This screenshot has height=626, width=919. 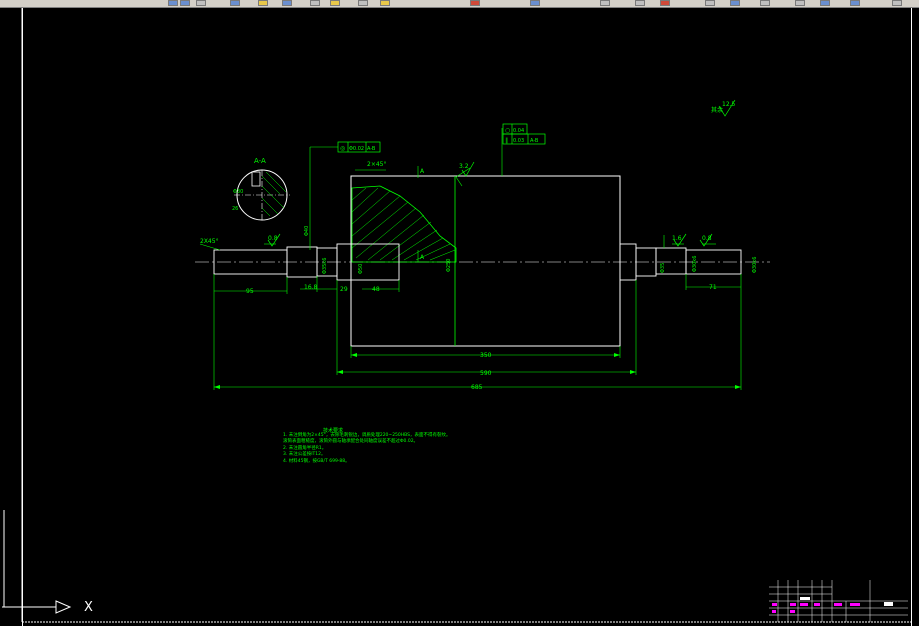 What do you see at coordinates (805, 598) in the screenshot?
I see `title-block-mark-white` at bounding box center [805, 598].